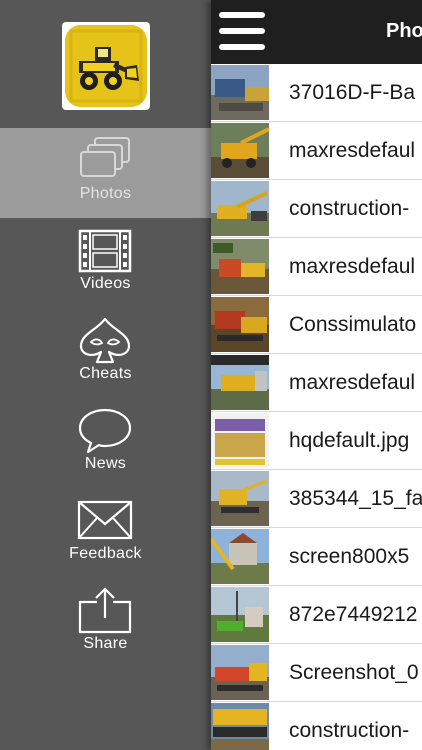  I want to click on speech-bubble-icon, so click(105, 430).